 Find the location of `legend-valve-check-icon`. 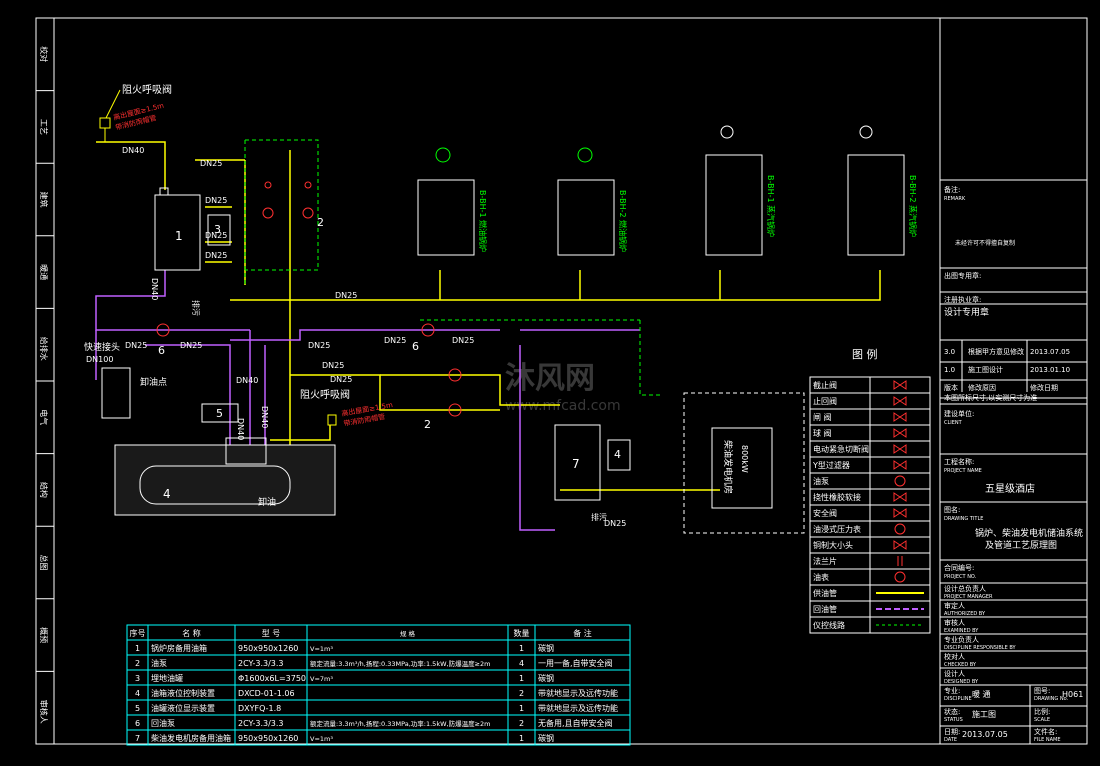

legend-valve-check-icon is located at coordinates (900, 401).